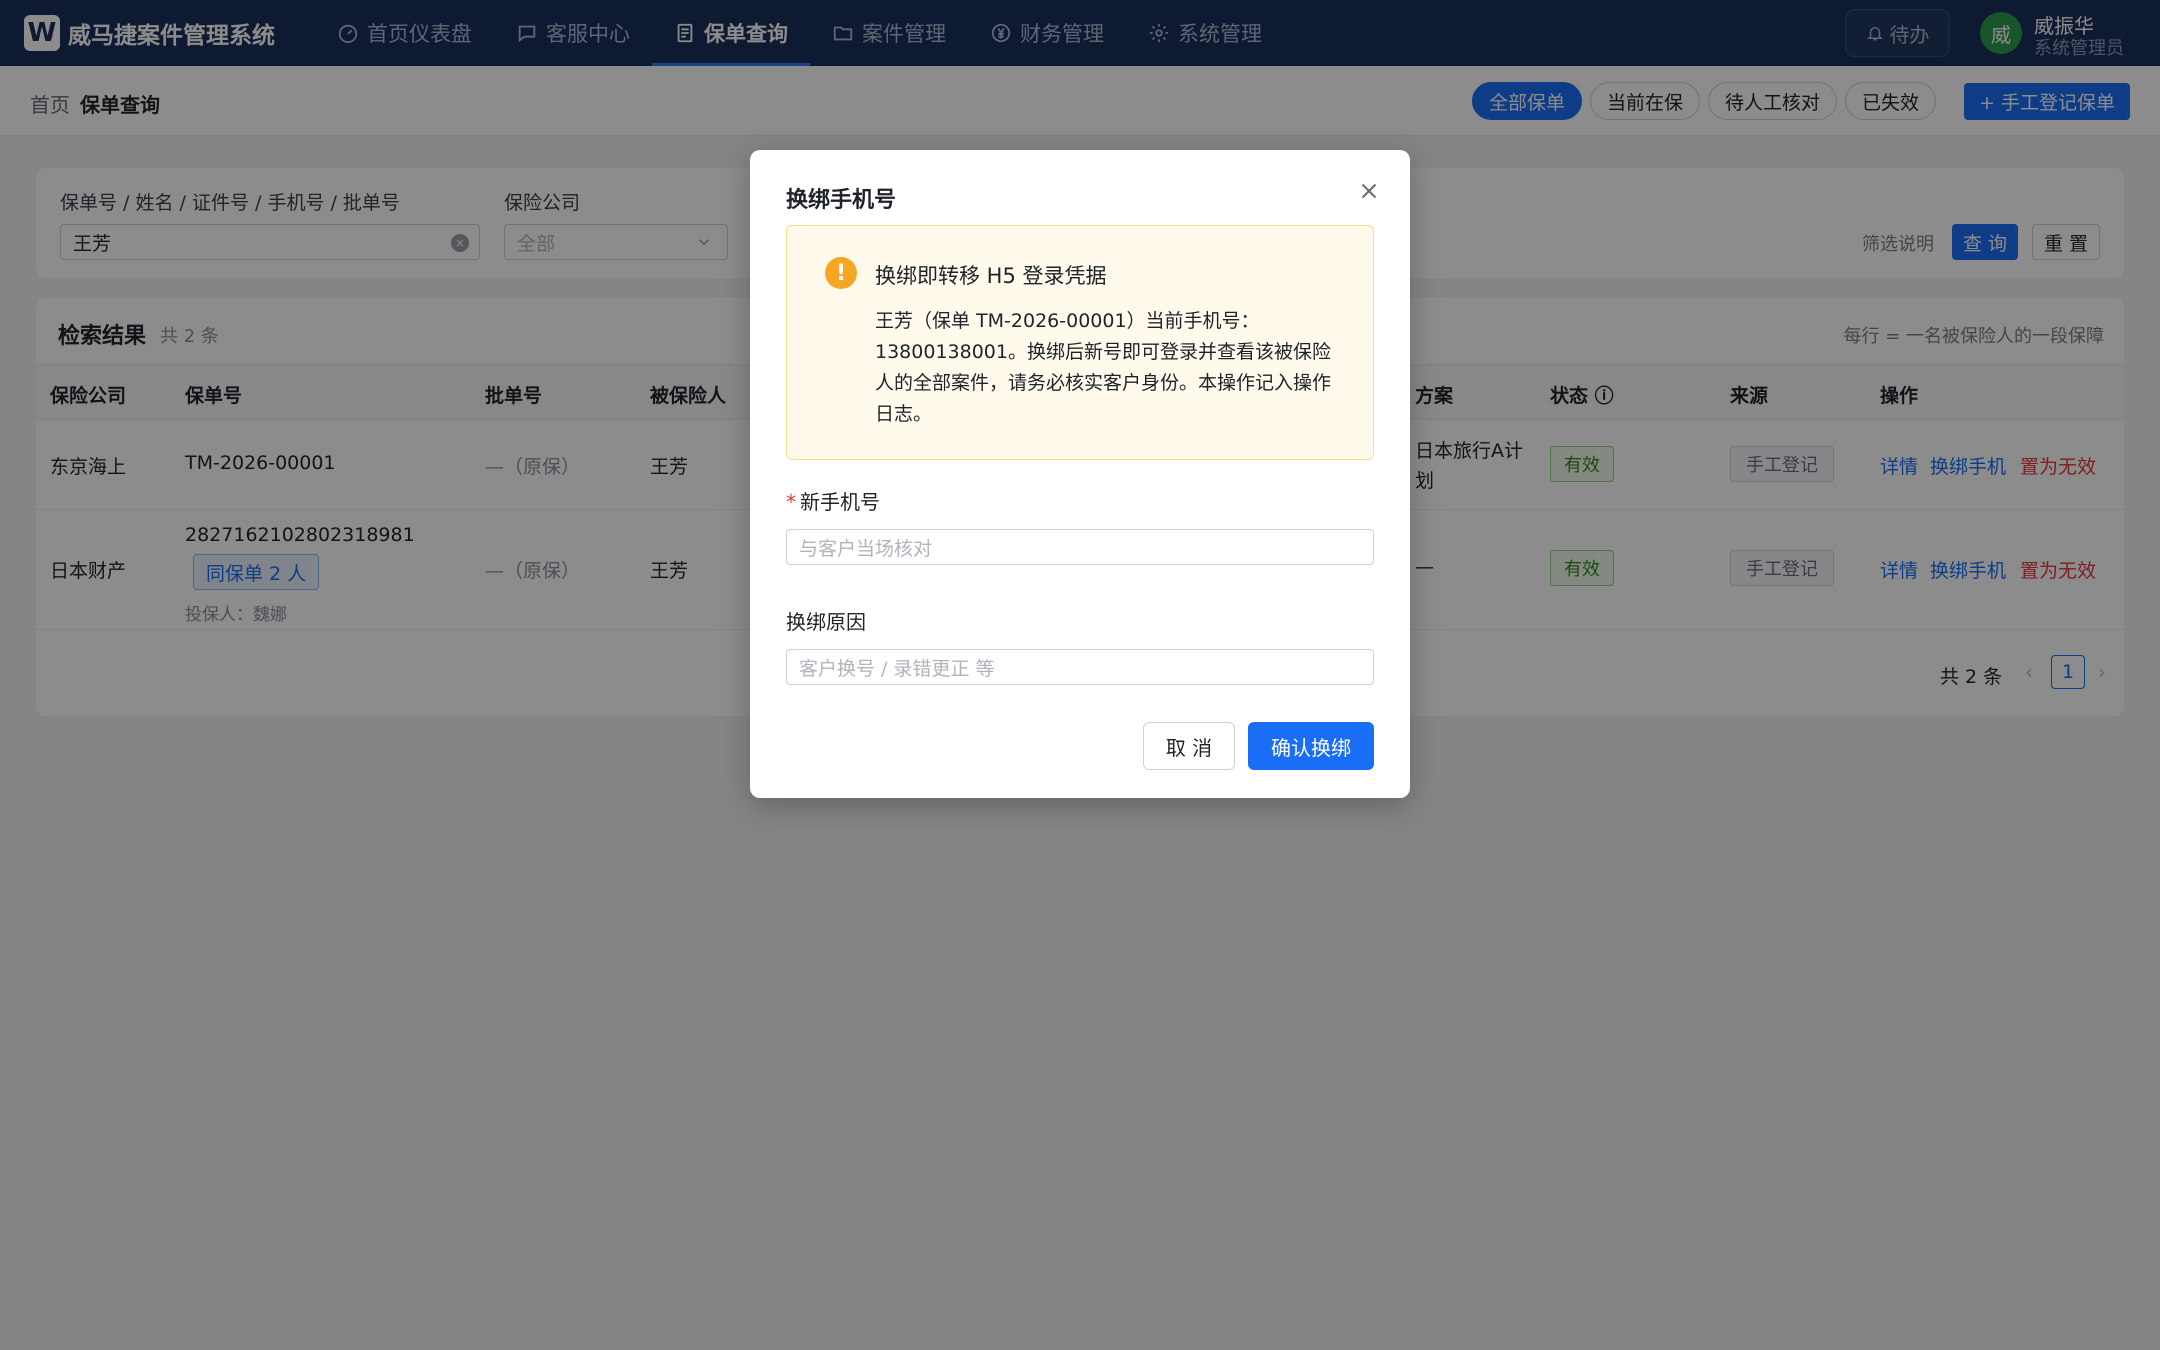 The width and height of the screenshot is (2160, 1350). Describe the element at coordinates (826, 622) in the screenshot. I see `reason-label: 换绑原因` at that location.